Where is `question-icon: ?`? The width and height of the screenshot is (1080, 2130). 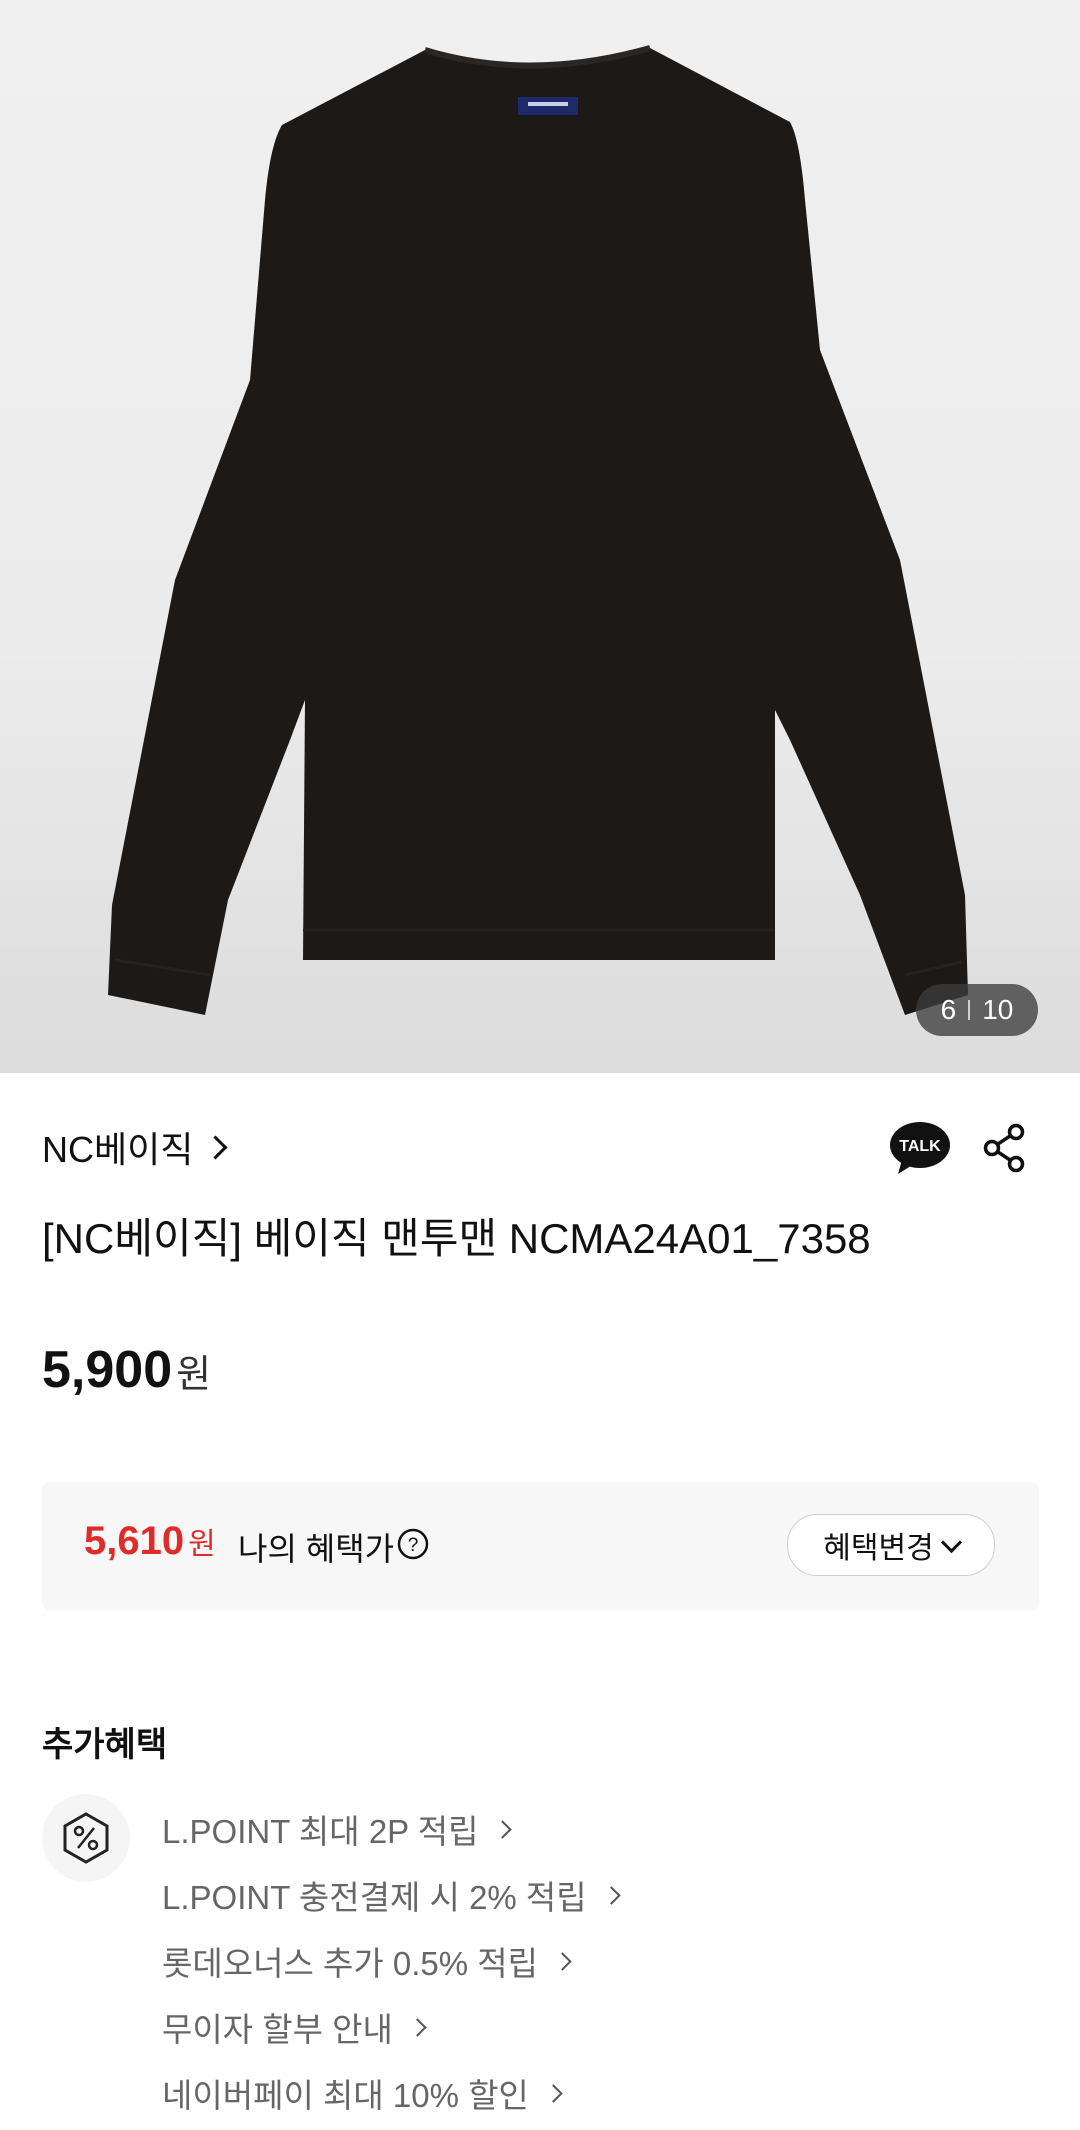 question-icon: ? is located at coordinates (413, 1544).